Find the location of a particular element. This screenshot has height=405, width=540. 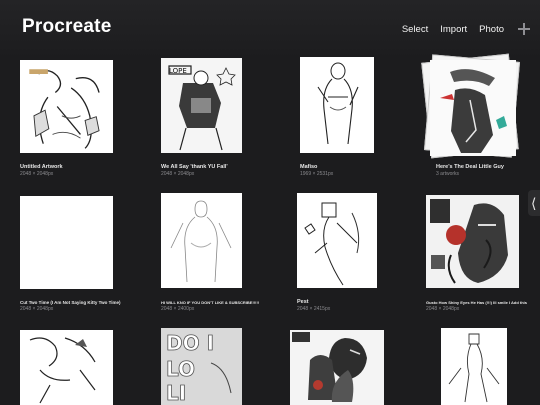

sketch-icon: LOPE is located at coordinates (201, 105).